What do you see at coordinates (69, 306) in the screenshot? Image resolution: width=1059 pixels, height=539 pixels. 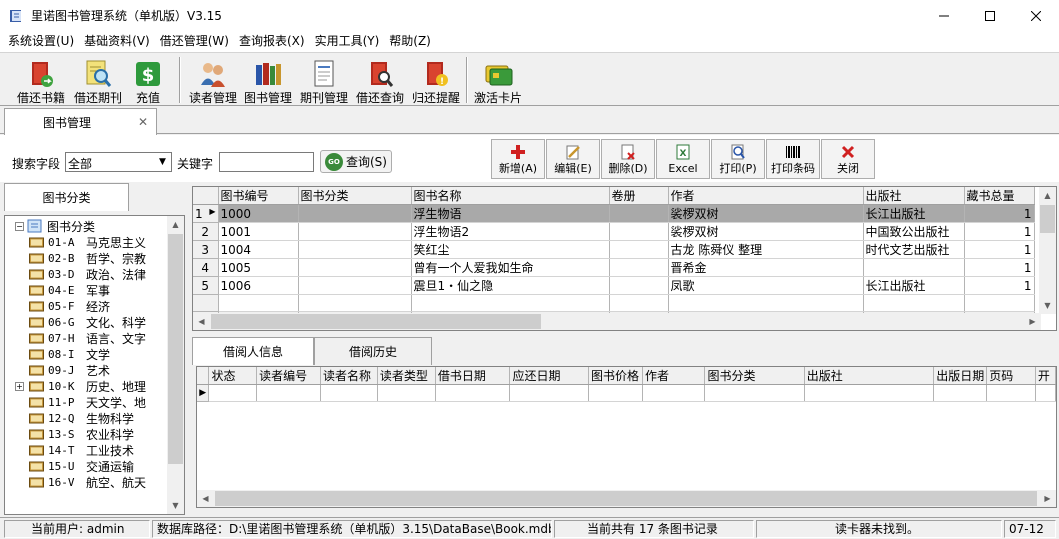 I see `tree-item: 05-F 经济` at bounding box center [69, 306].